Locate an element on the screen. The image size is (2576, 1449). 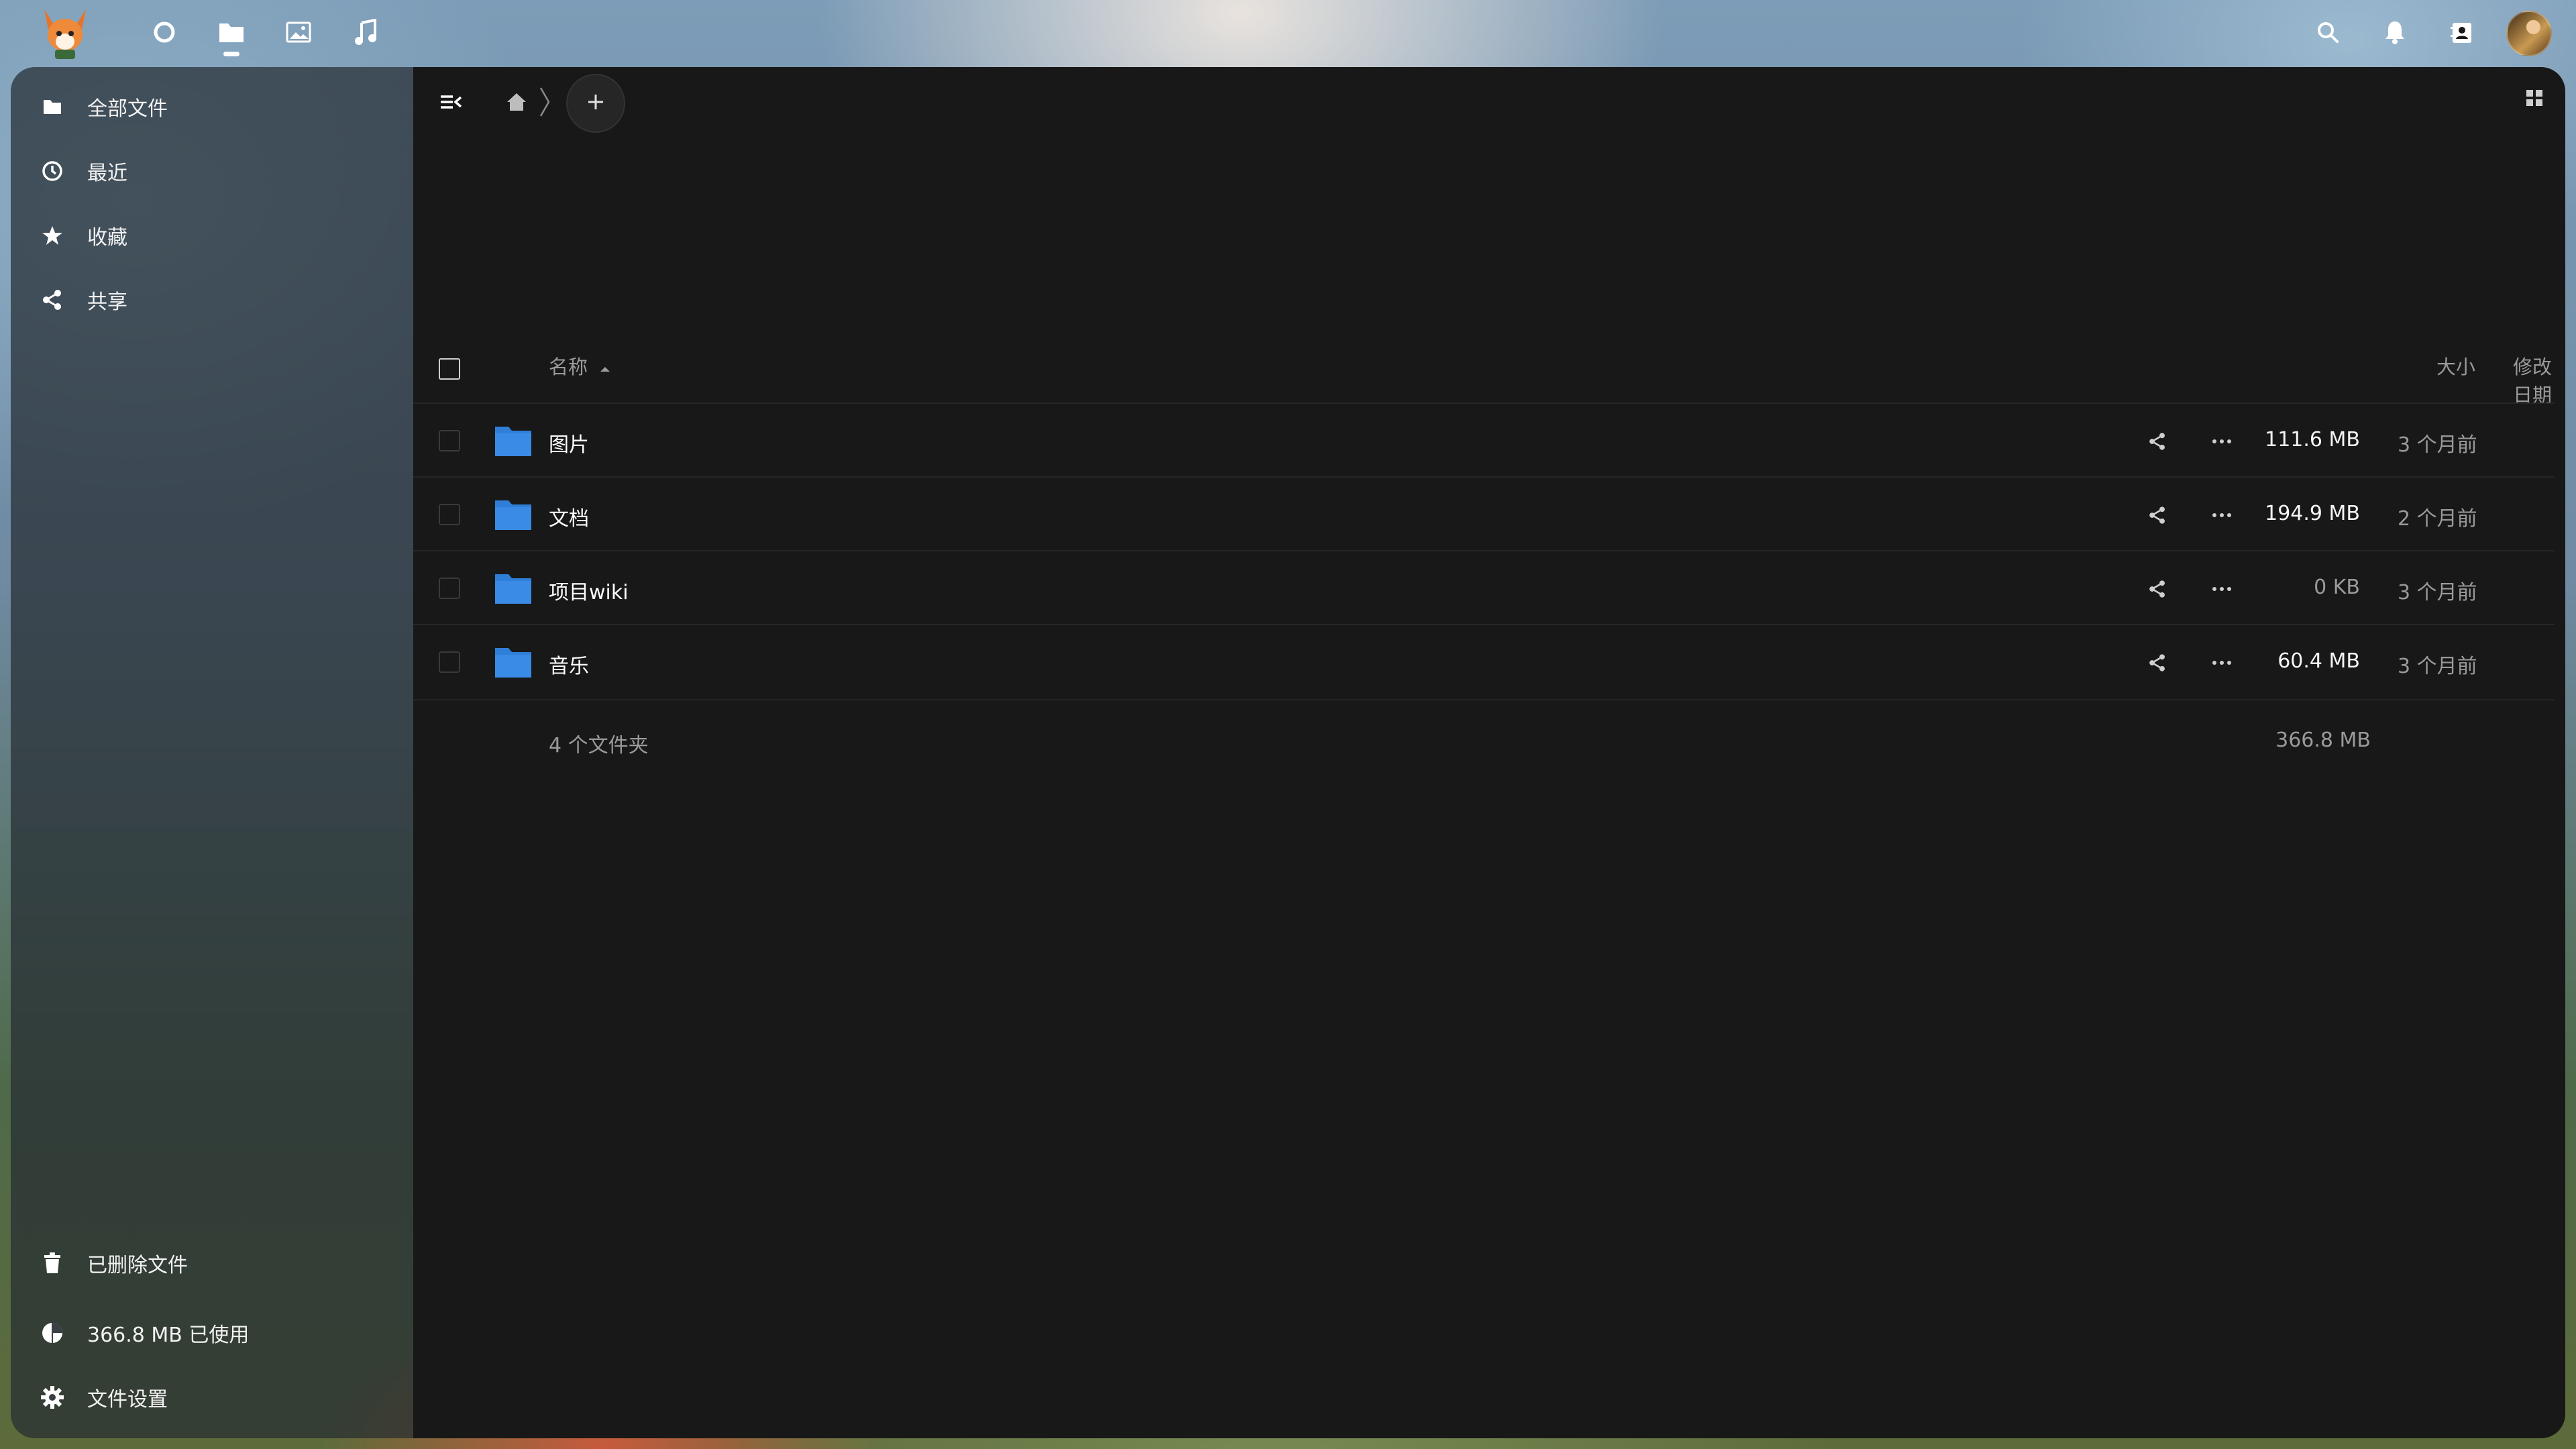
contacts-button is located at coordinates (2462, 33).